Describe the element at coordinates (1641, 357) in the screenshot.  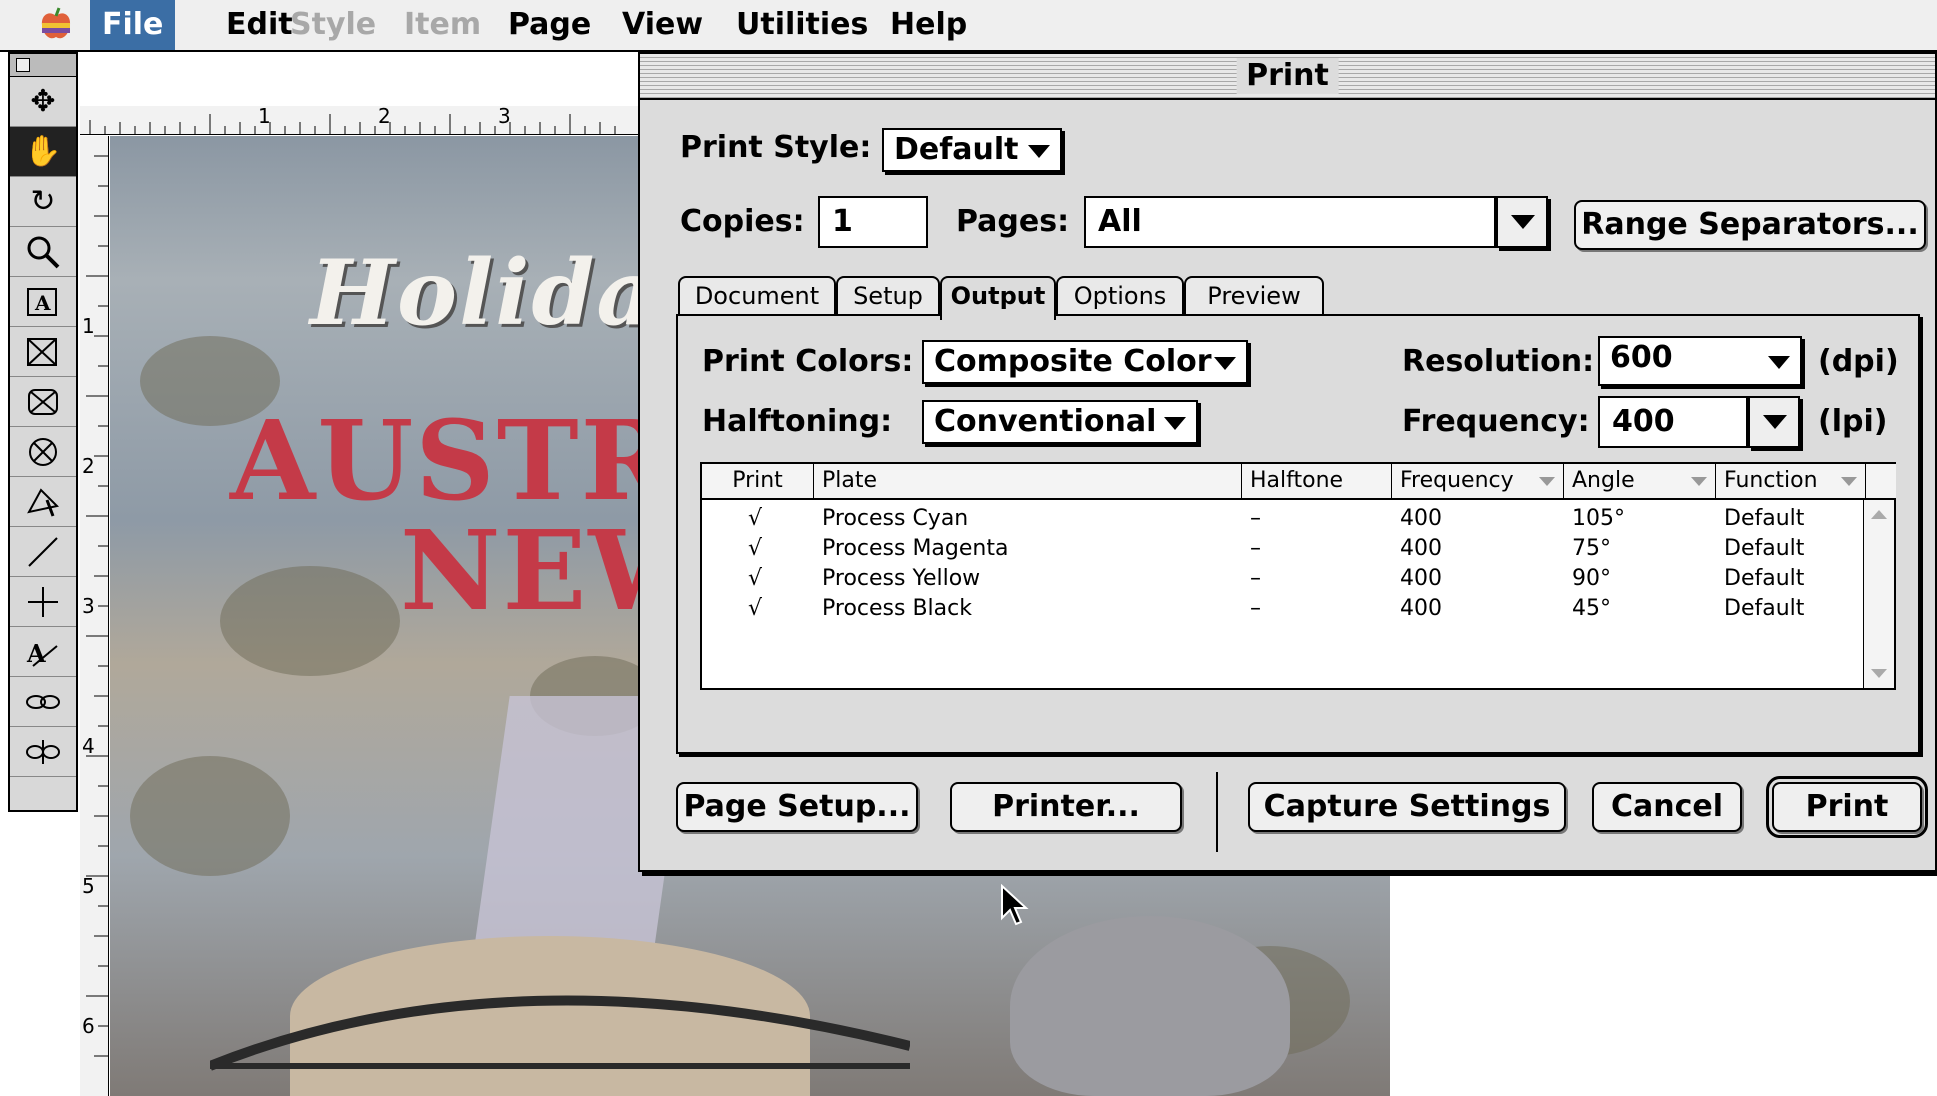
I see `resolution-value: 600` at that location.